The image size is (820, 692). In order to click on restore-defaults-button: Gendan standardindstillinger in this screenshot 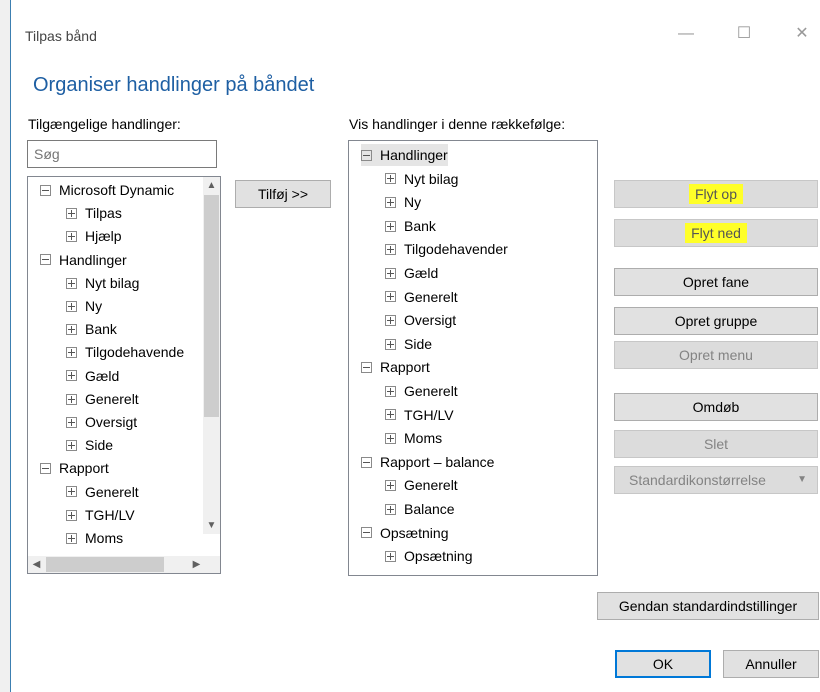, I will do `click(708, 606)`.